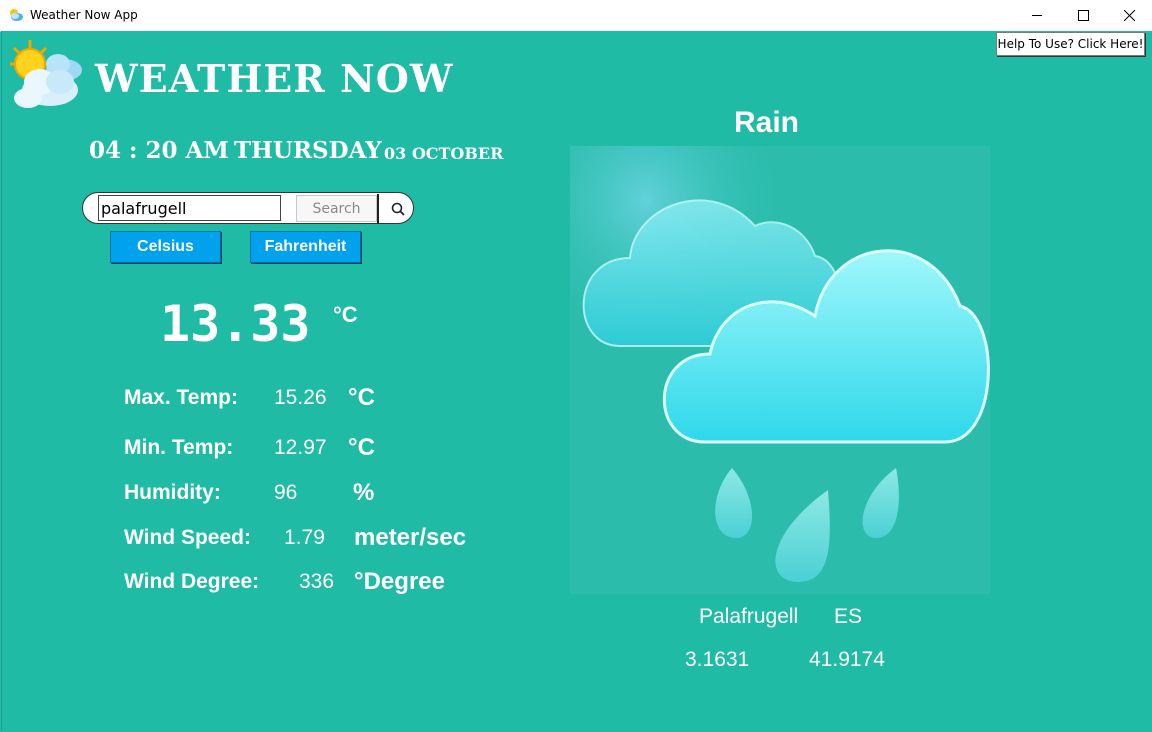 The image size is (1152, 732). What do you see at coordinates (304, 537) in the screenshot?
I see `wind-speed-value: 1.79` at bounding box center [304, 537].